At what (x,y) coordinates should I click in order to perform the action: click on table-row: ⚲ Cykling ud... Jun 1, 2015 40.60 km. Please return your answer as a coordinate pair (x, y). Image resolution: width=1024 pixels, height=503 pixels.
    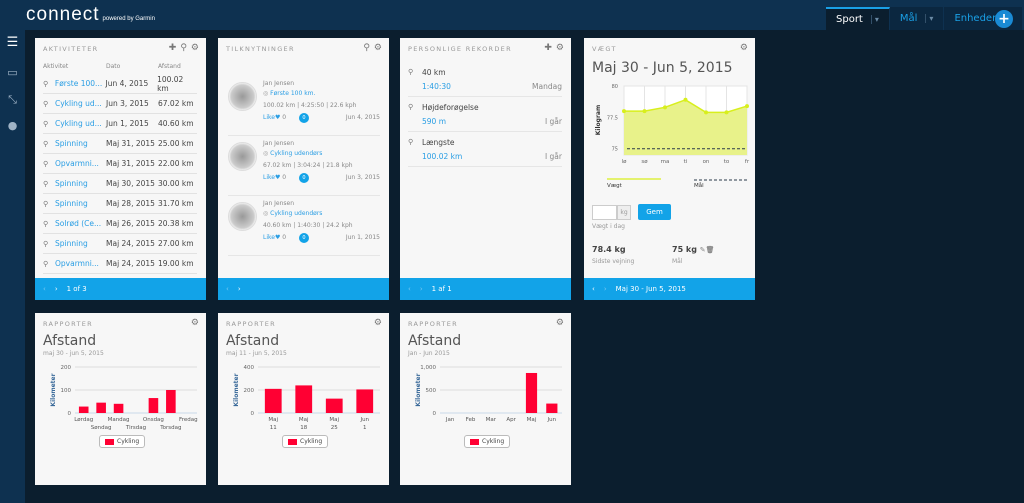
    Looking at the image, I should click on (120, 124).